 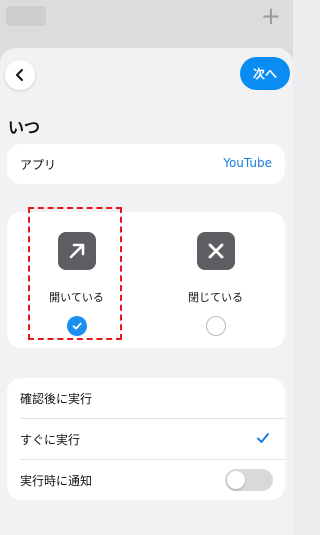 I want to click on option-notify-on-run: 実行時に通知, so click(x=146, y=480).